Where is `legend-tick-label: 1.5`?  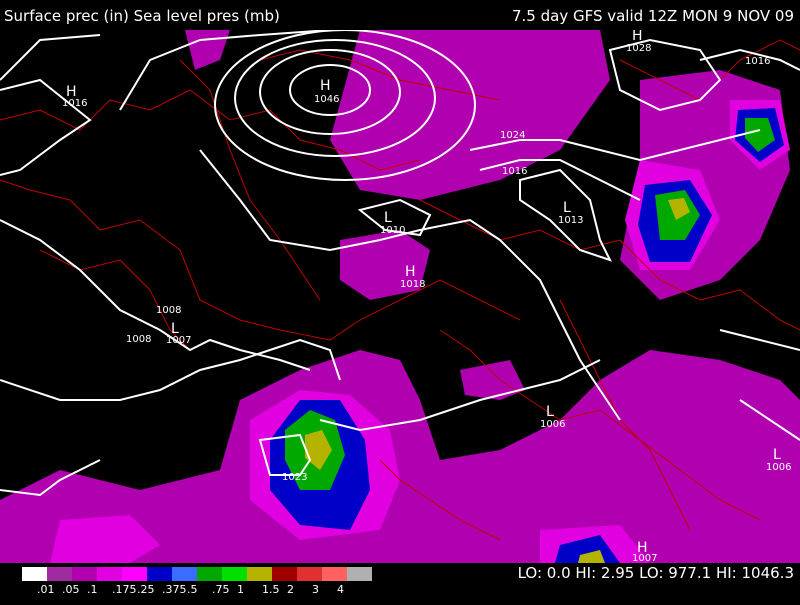 legend-tick-label: 1.5 is located at coordinates (271, 589).